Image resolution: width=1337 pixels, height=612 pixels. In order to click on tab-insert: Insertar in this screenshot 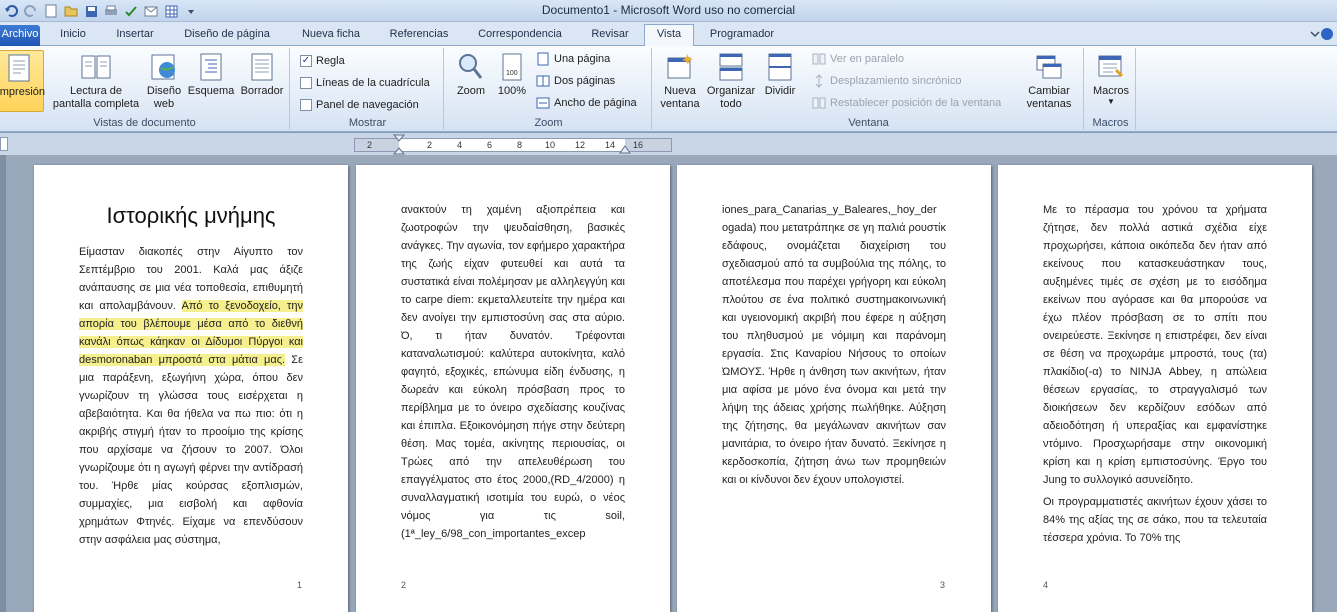, I will do `click(135, 35)`.